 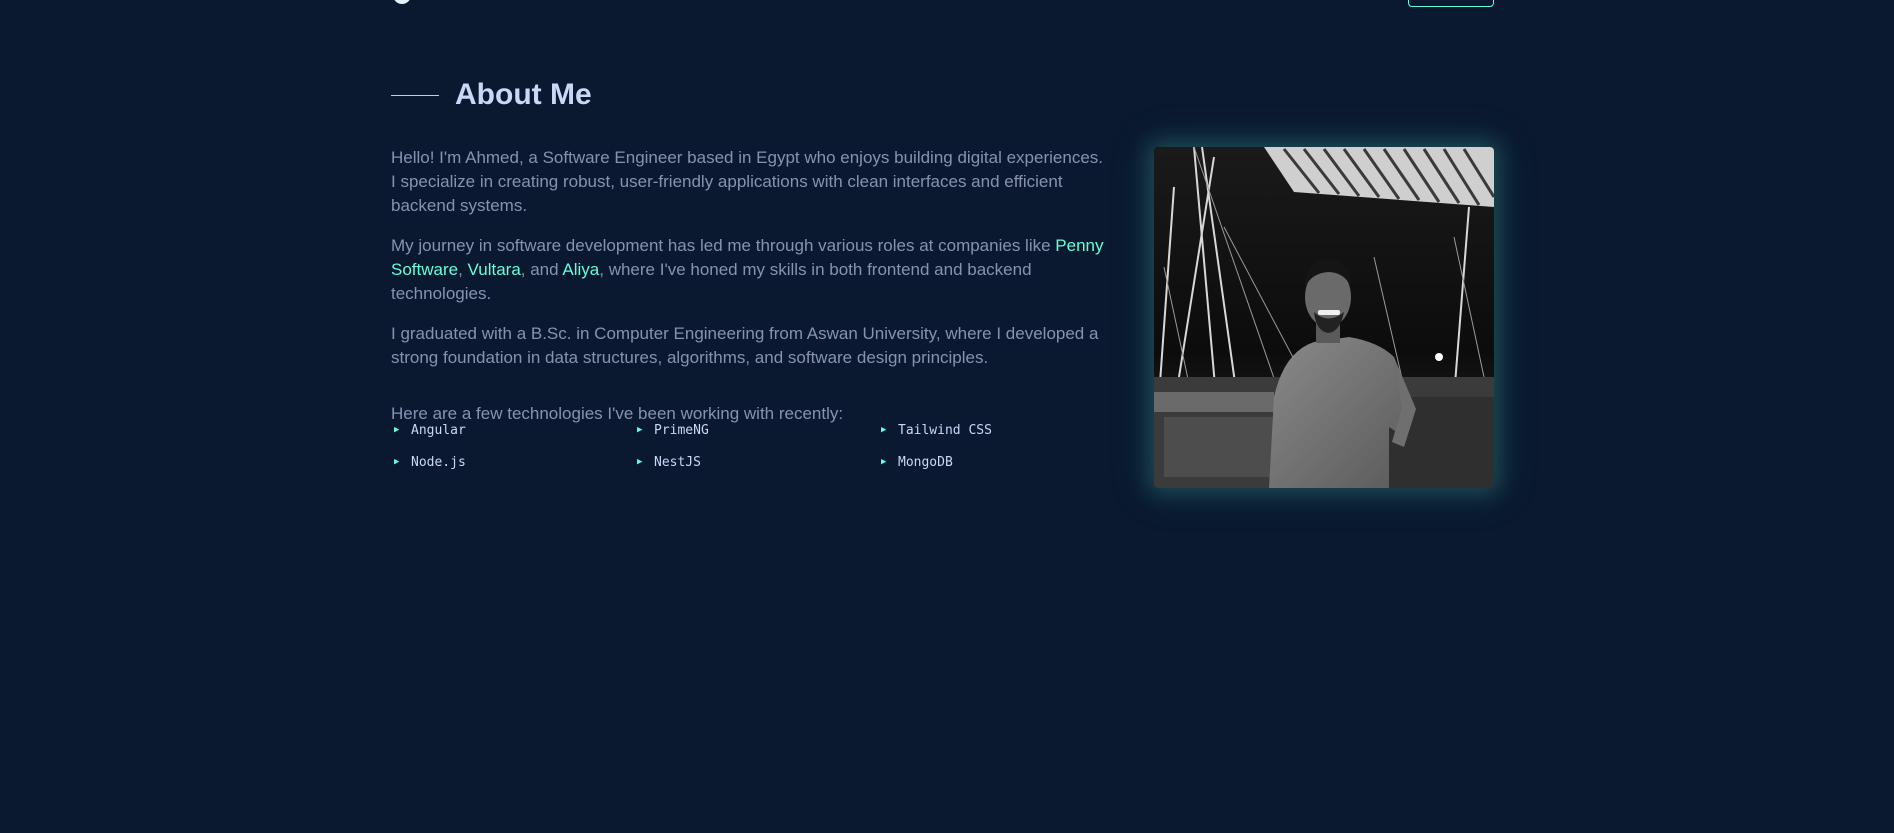 I want to click on list-item: ▶ NestJS, so click(x=756, y=462).